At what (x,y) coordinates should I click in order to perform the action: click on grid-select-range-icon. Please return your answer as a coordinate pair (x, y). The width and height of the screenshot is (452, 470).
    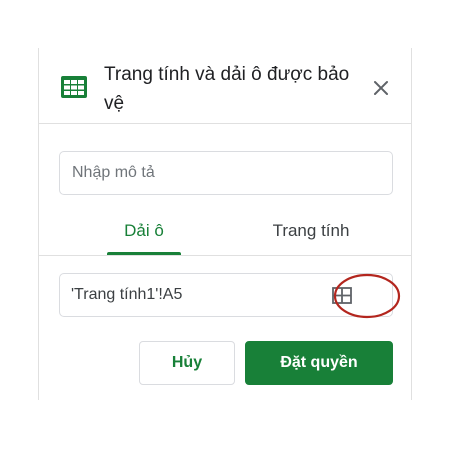
    Looking at the image, I should click on (342, 295).